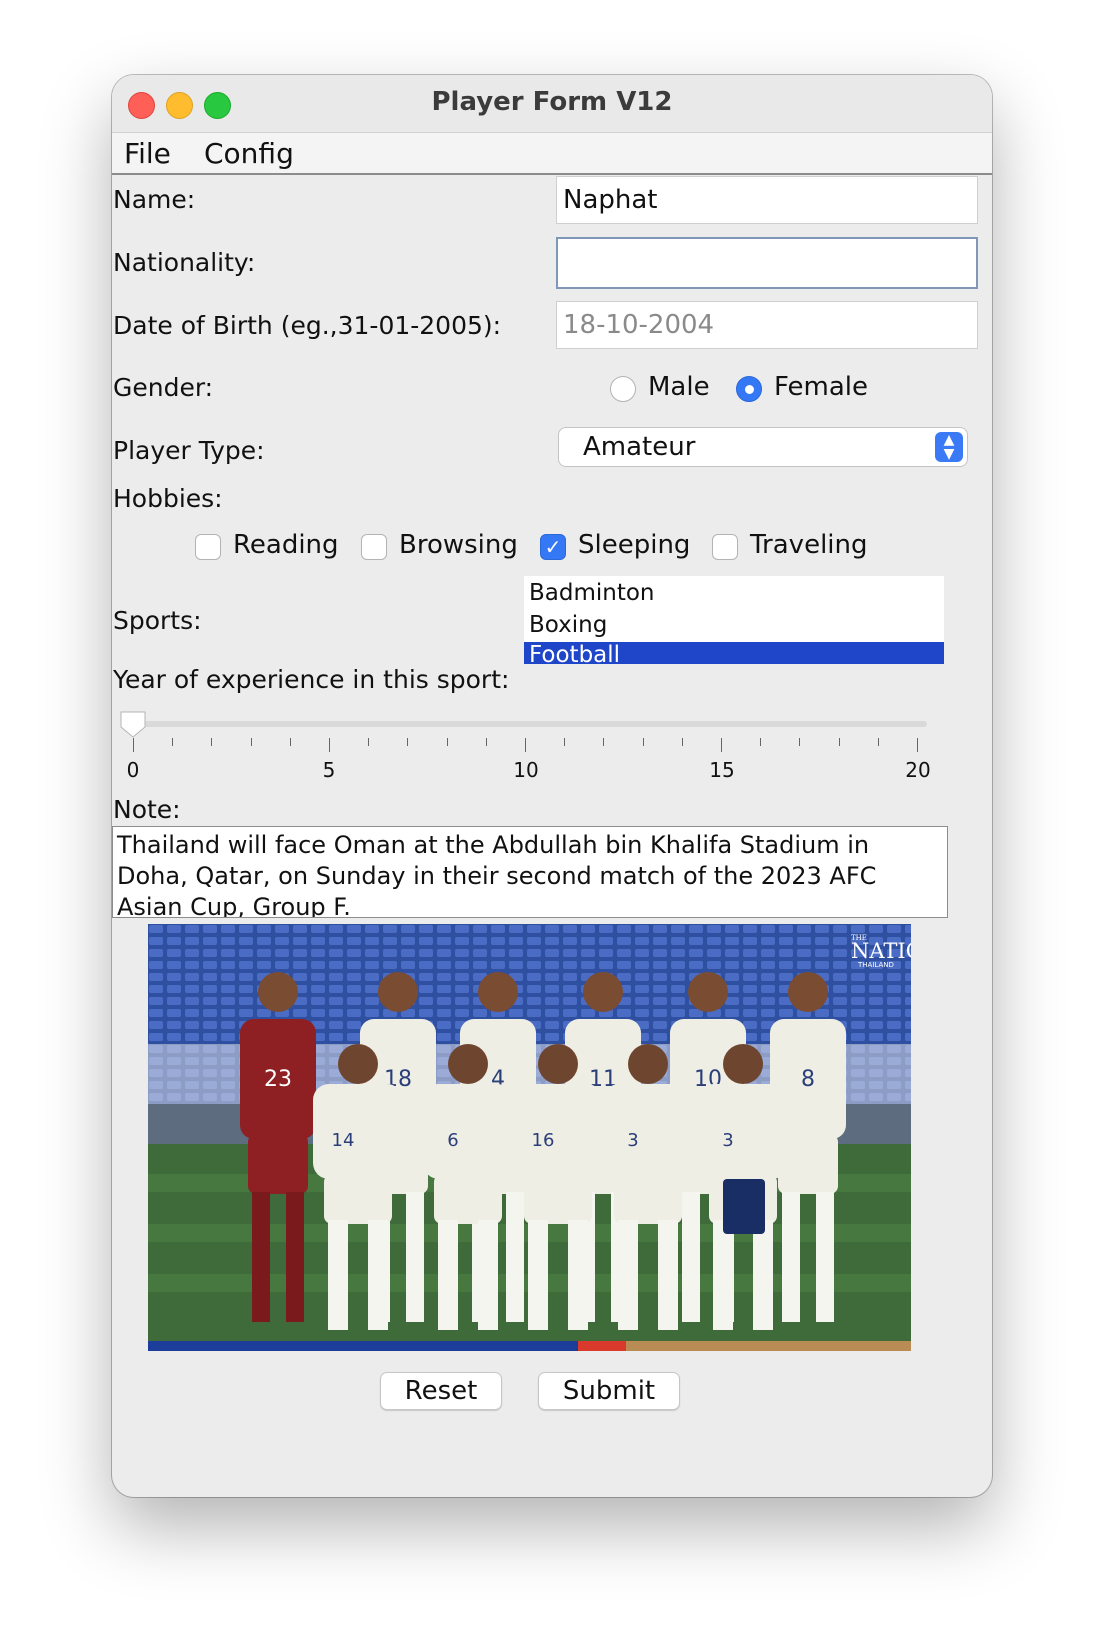 Image resolution: width=1102 pixels, height=1644 pixels. What do you see at coordinates (343, 1140) in the screenshot?
I see `shirt-number: 14` at bounding box center [343, 1140].